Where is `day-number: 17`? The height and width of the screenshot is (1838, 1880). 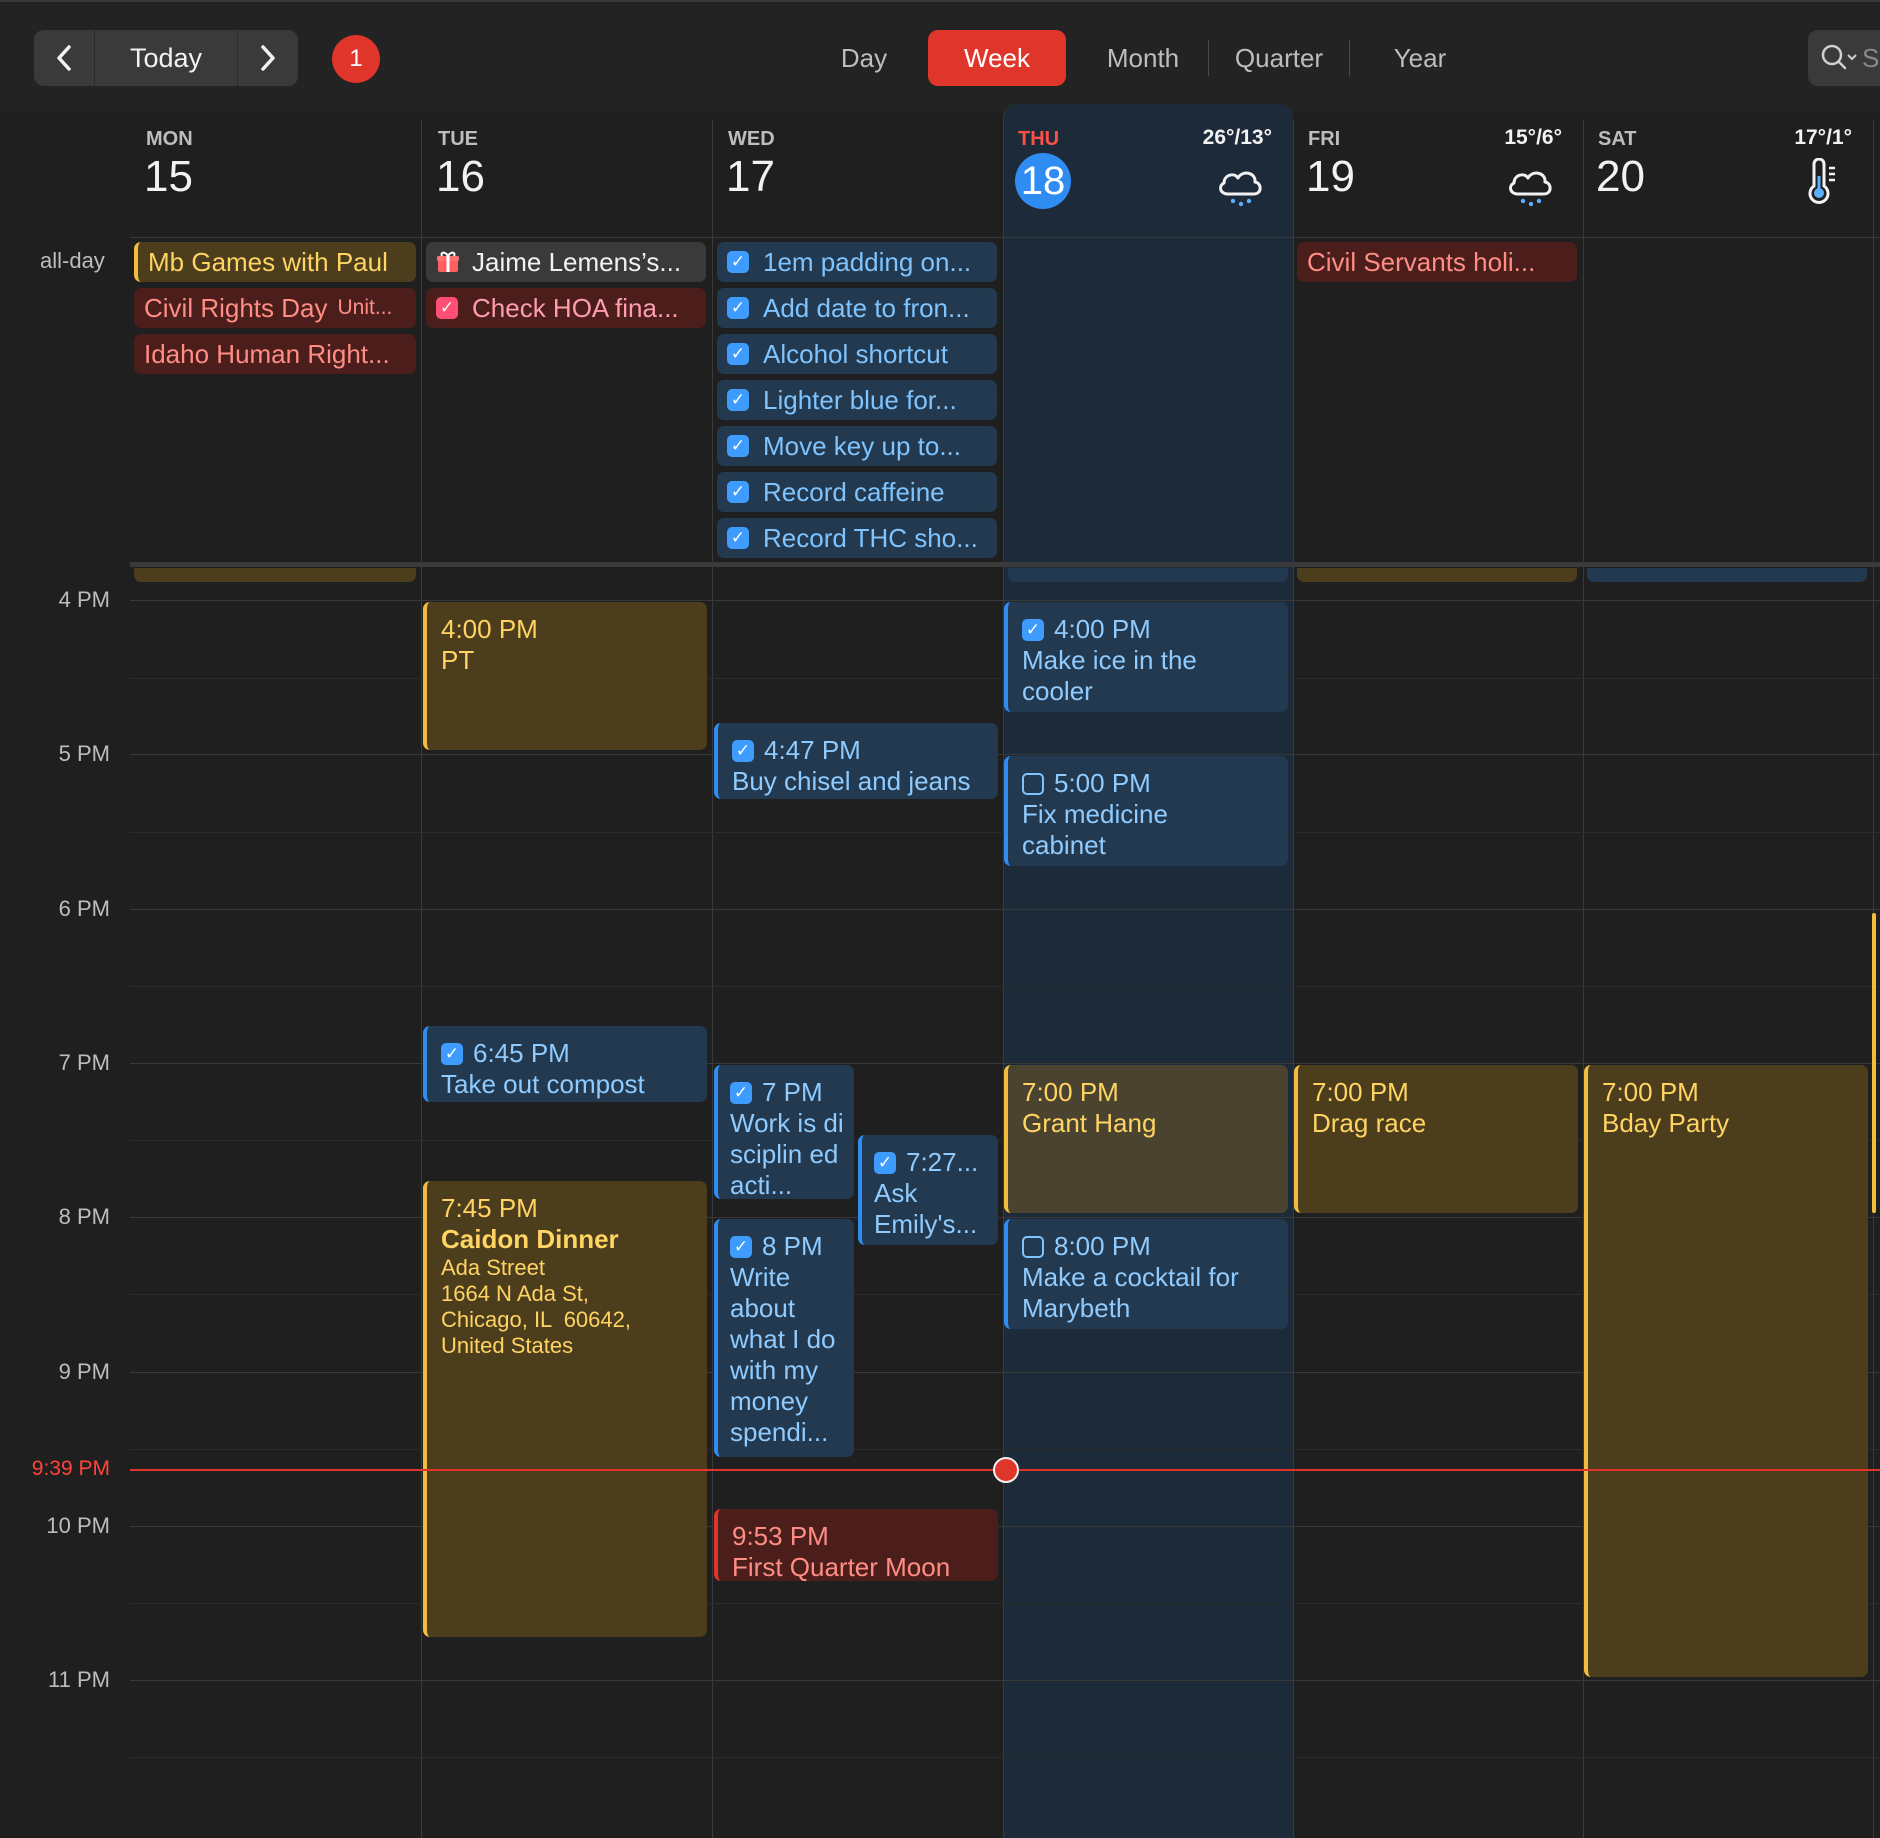 day-number: 17 is located at coordinates (750, 177).